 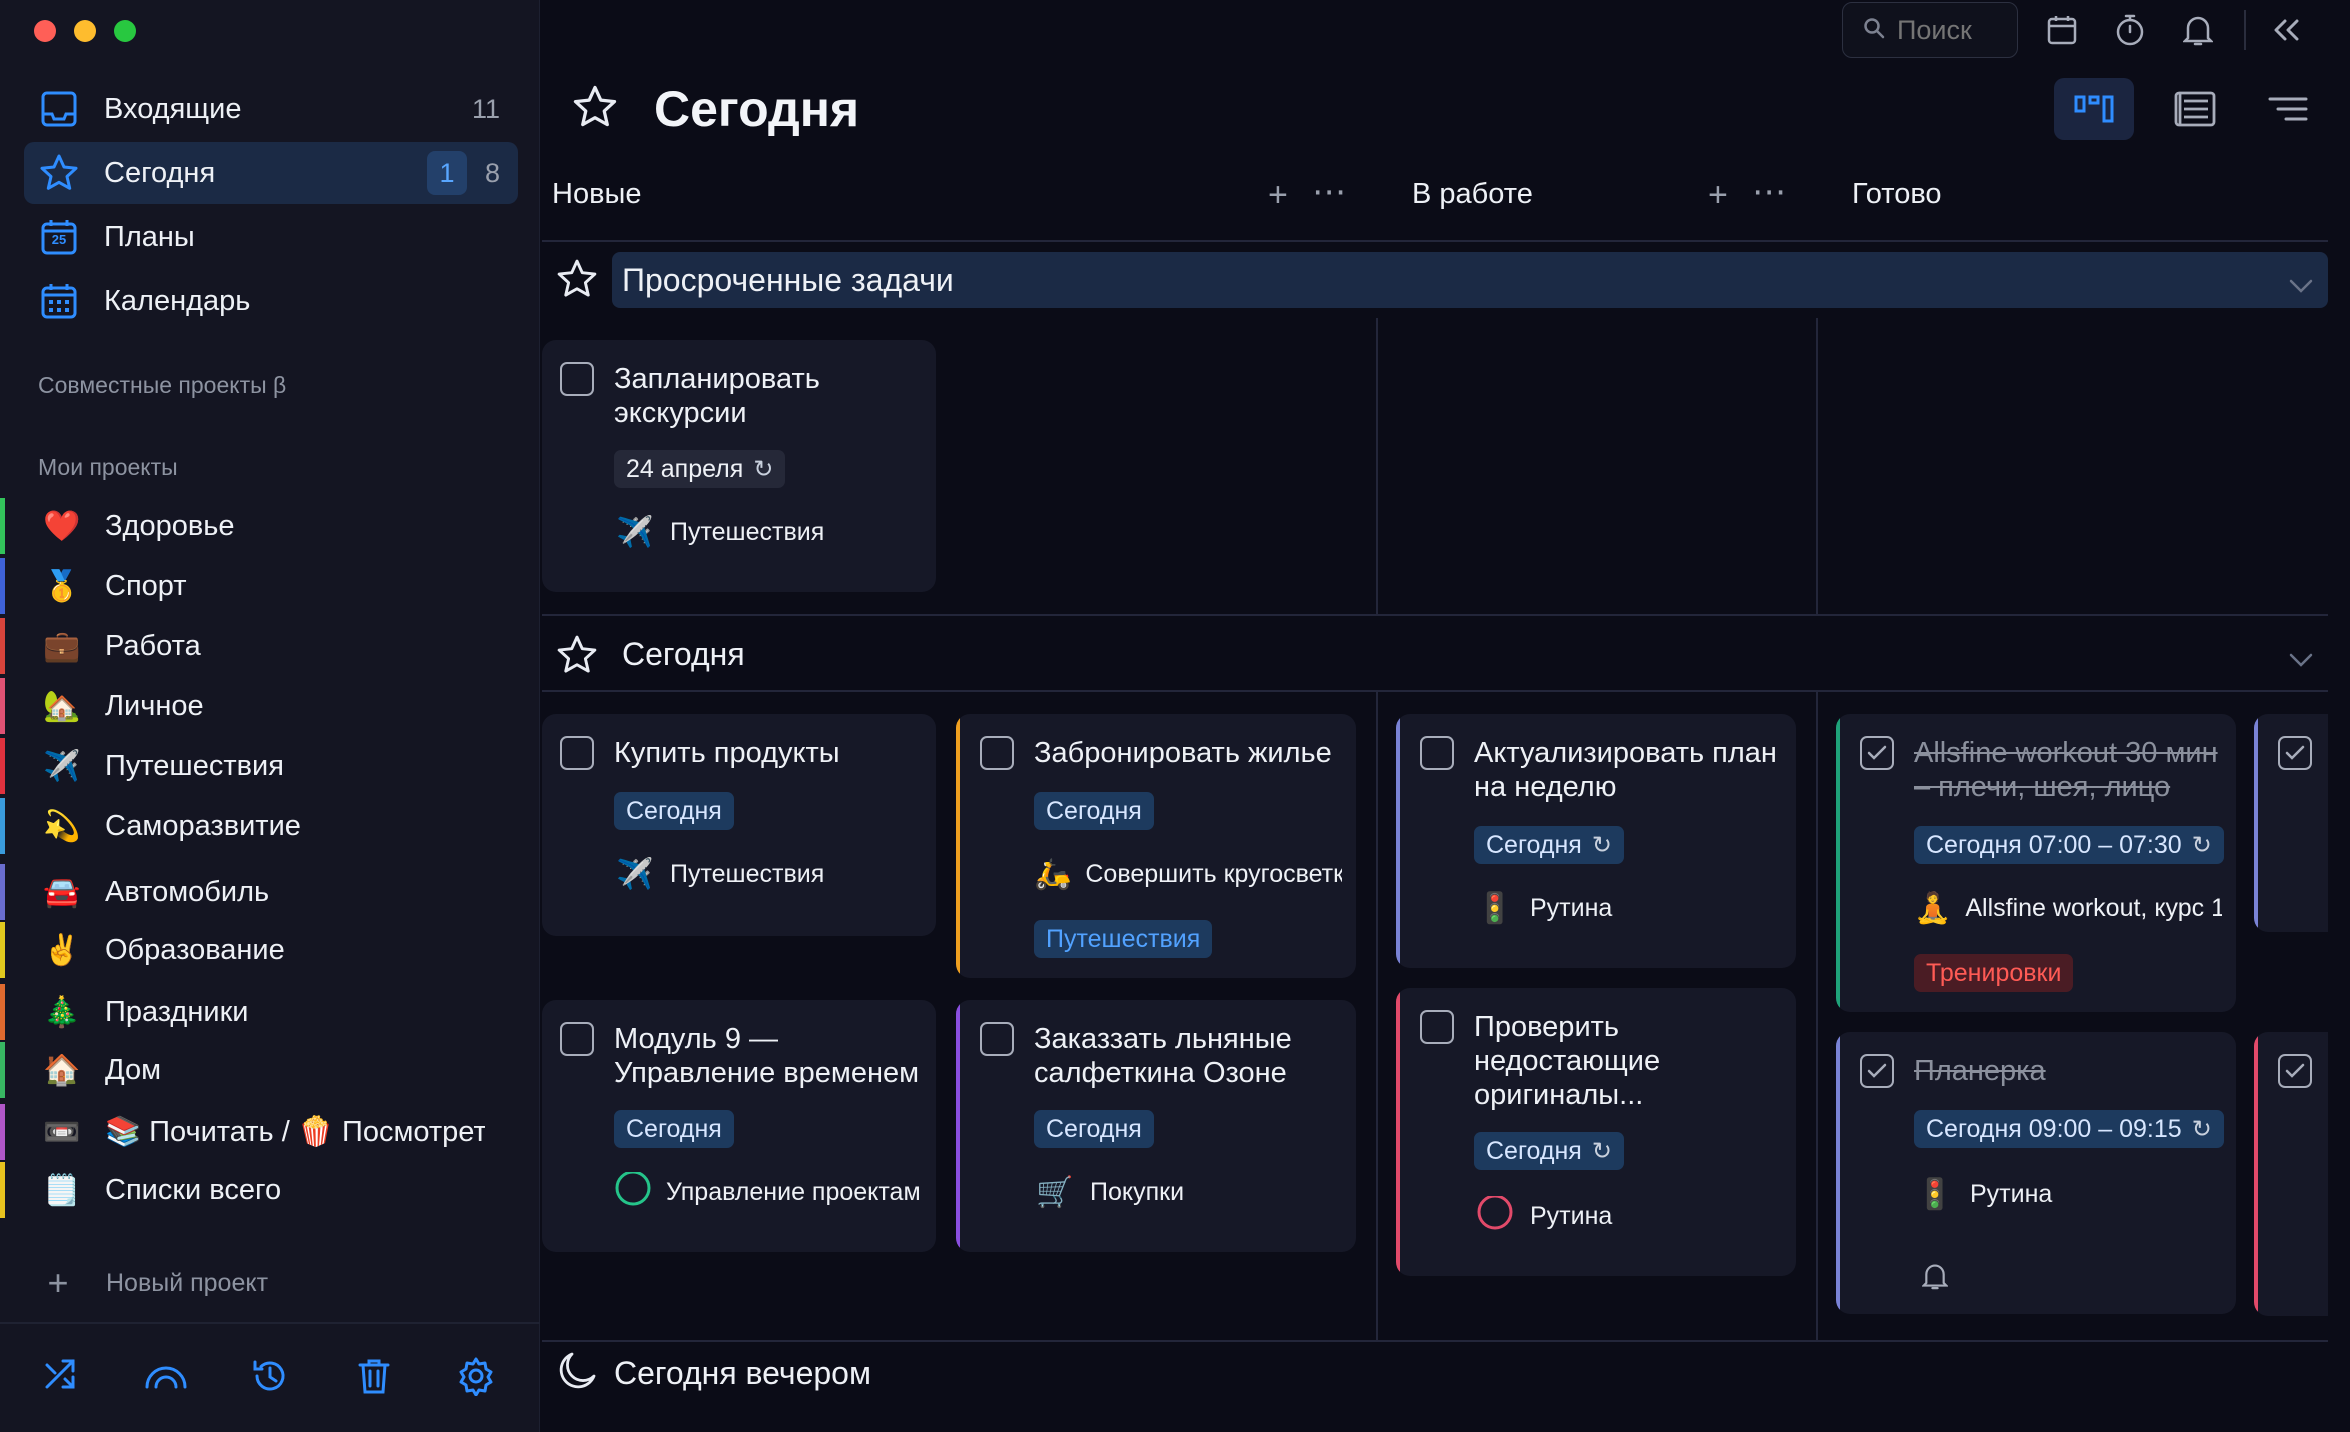 What do you see at coordinates (599, 111) in the screenshot?
I see `page-star-icon` at bounding box center [599, 111].